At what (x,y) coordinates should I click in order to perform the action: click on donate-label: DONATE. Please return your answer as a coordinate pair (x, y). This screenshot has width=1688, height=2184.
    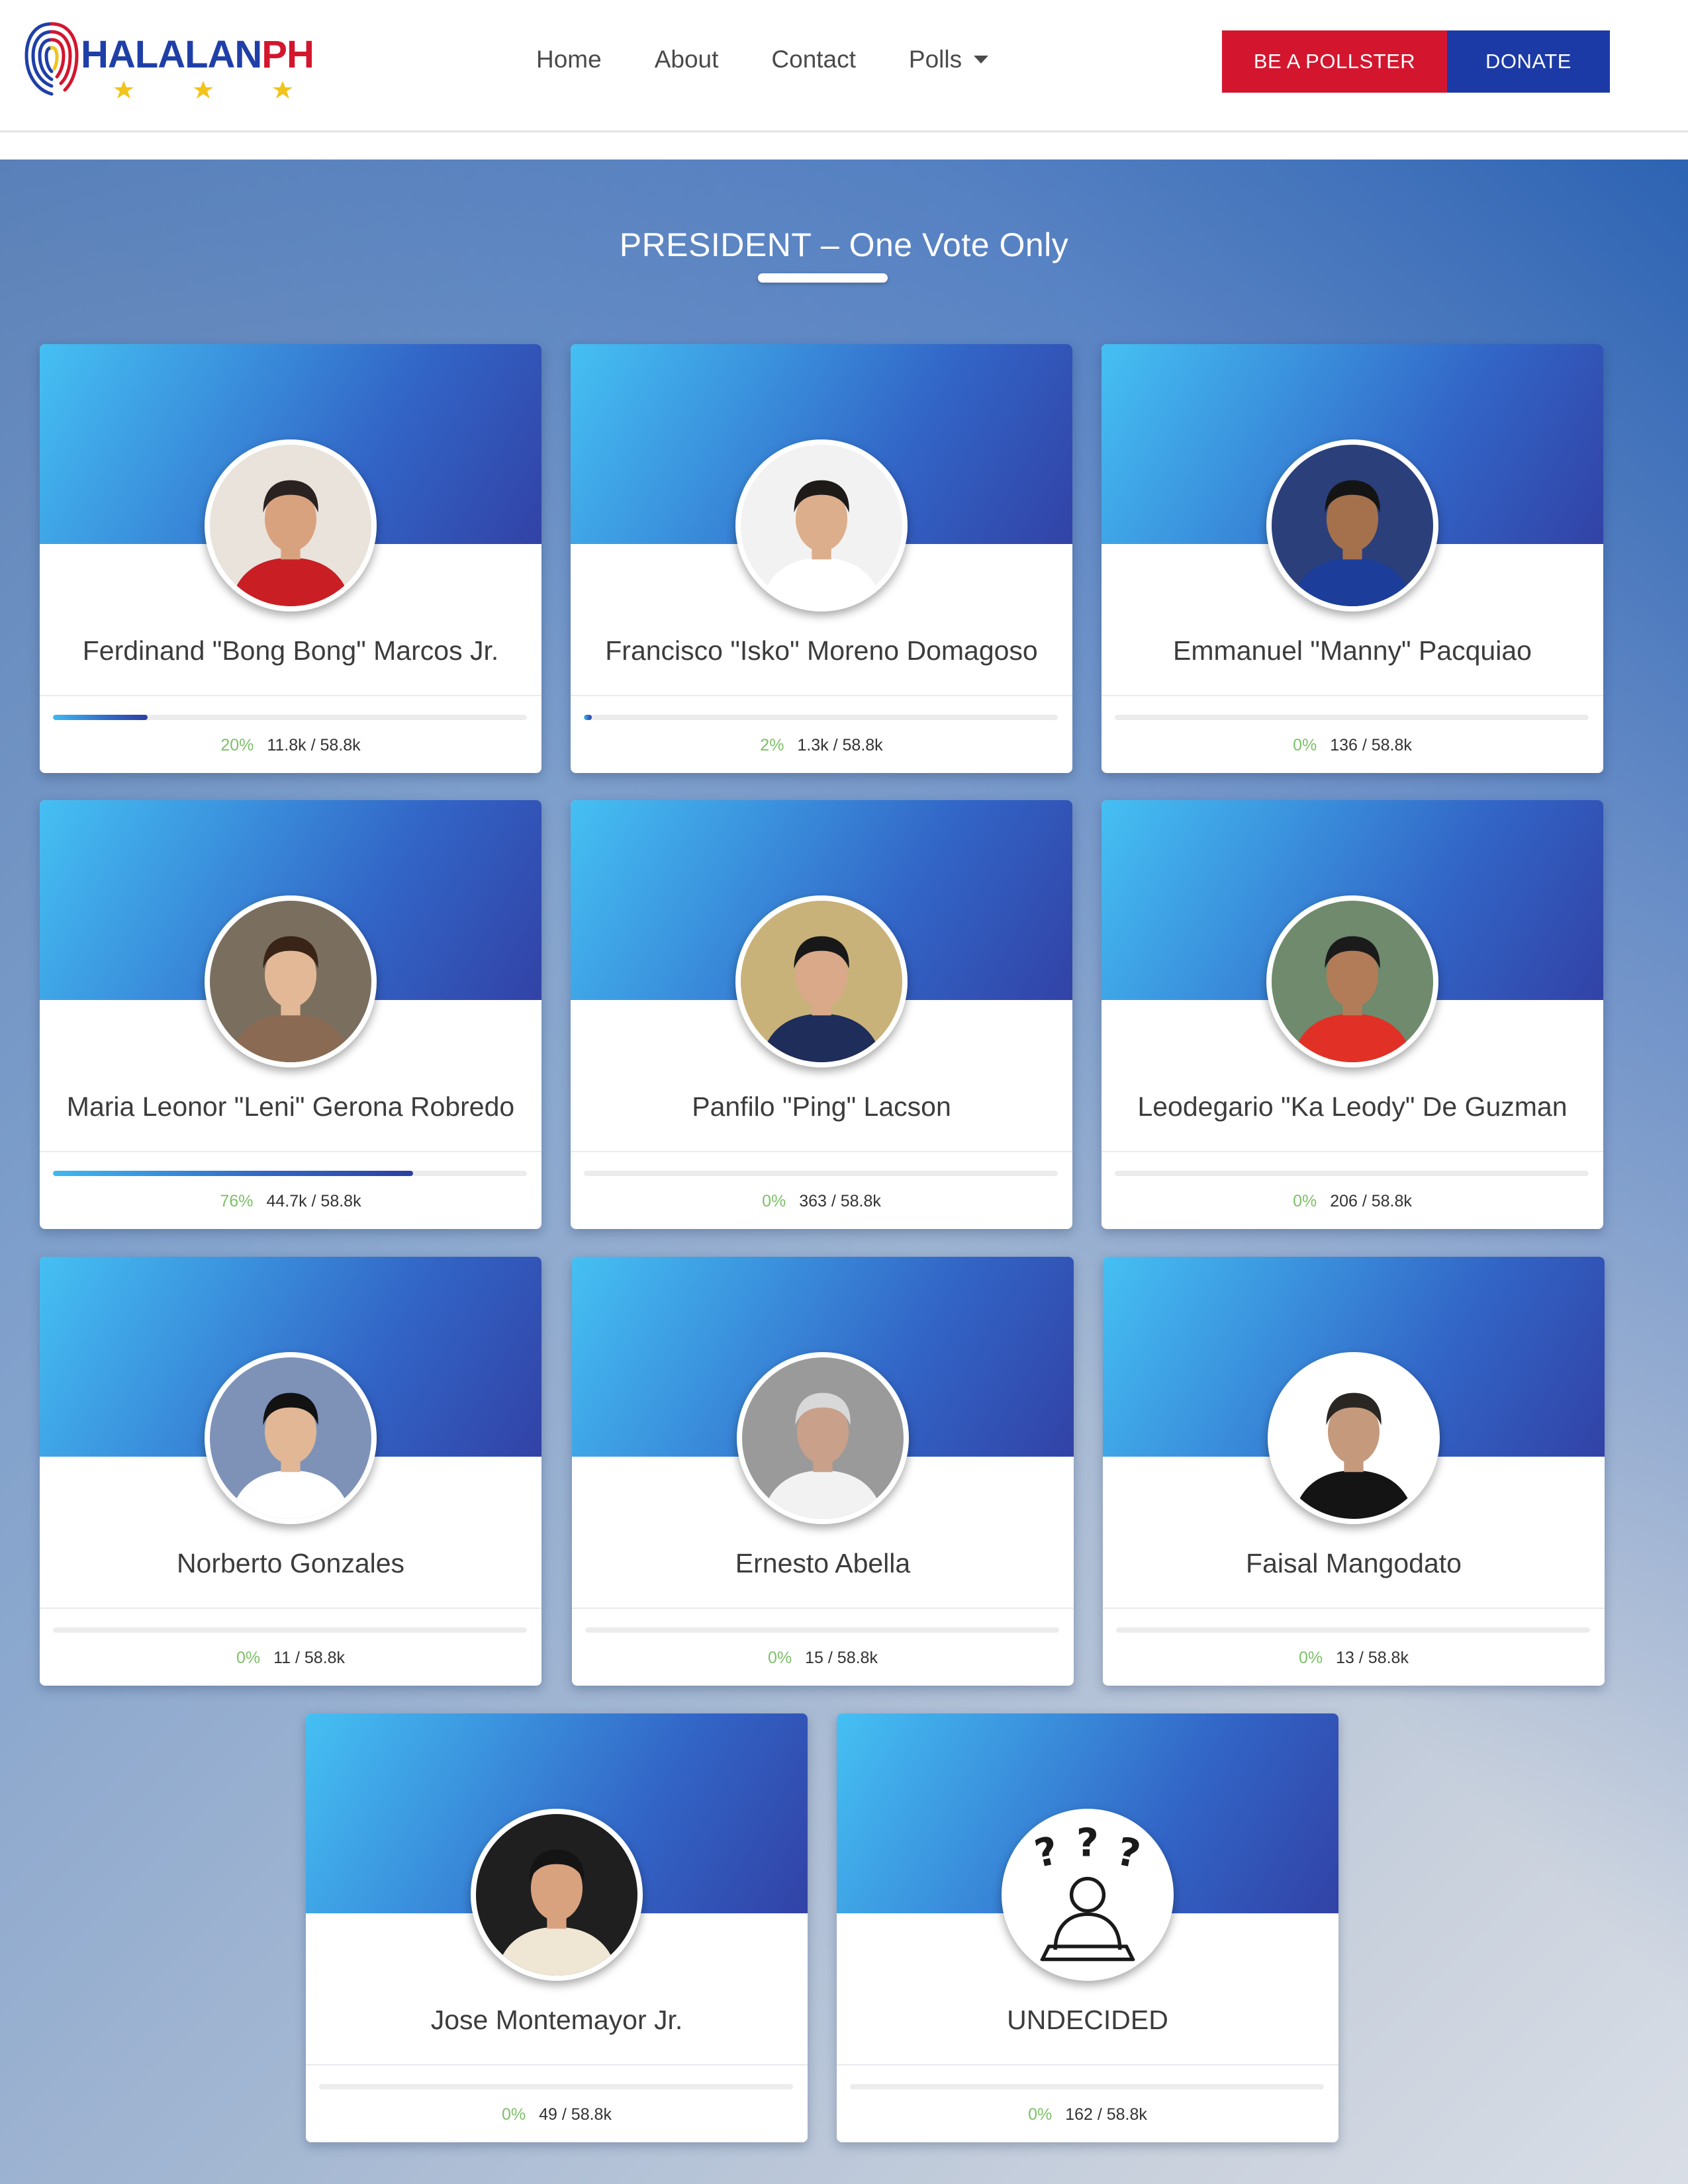
    Looking at the image, I should click on (1528, 62).